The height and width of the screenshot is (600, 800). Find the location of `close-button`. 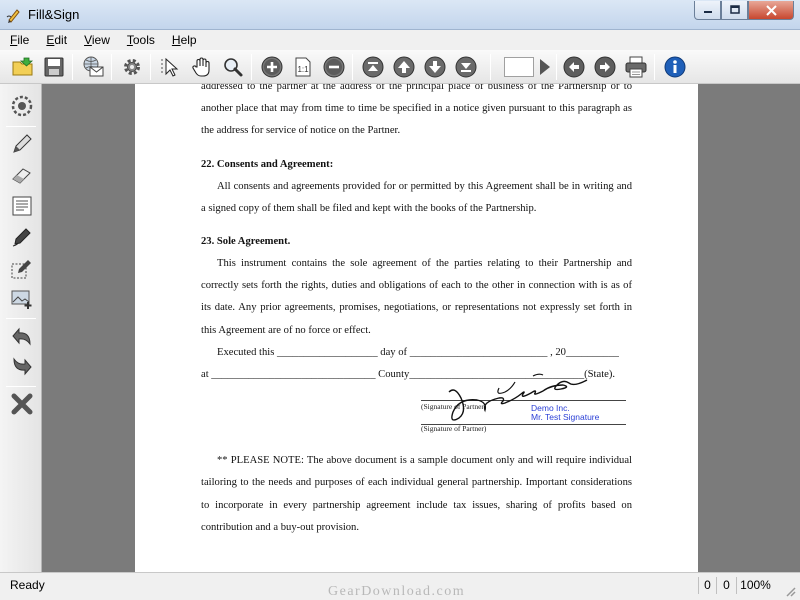

close-button is located at coordinates (771, 10).